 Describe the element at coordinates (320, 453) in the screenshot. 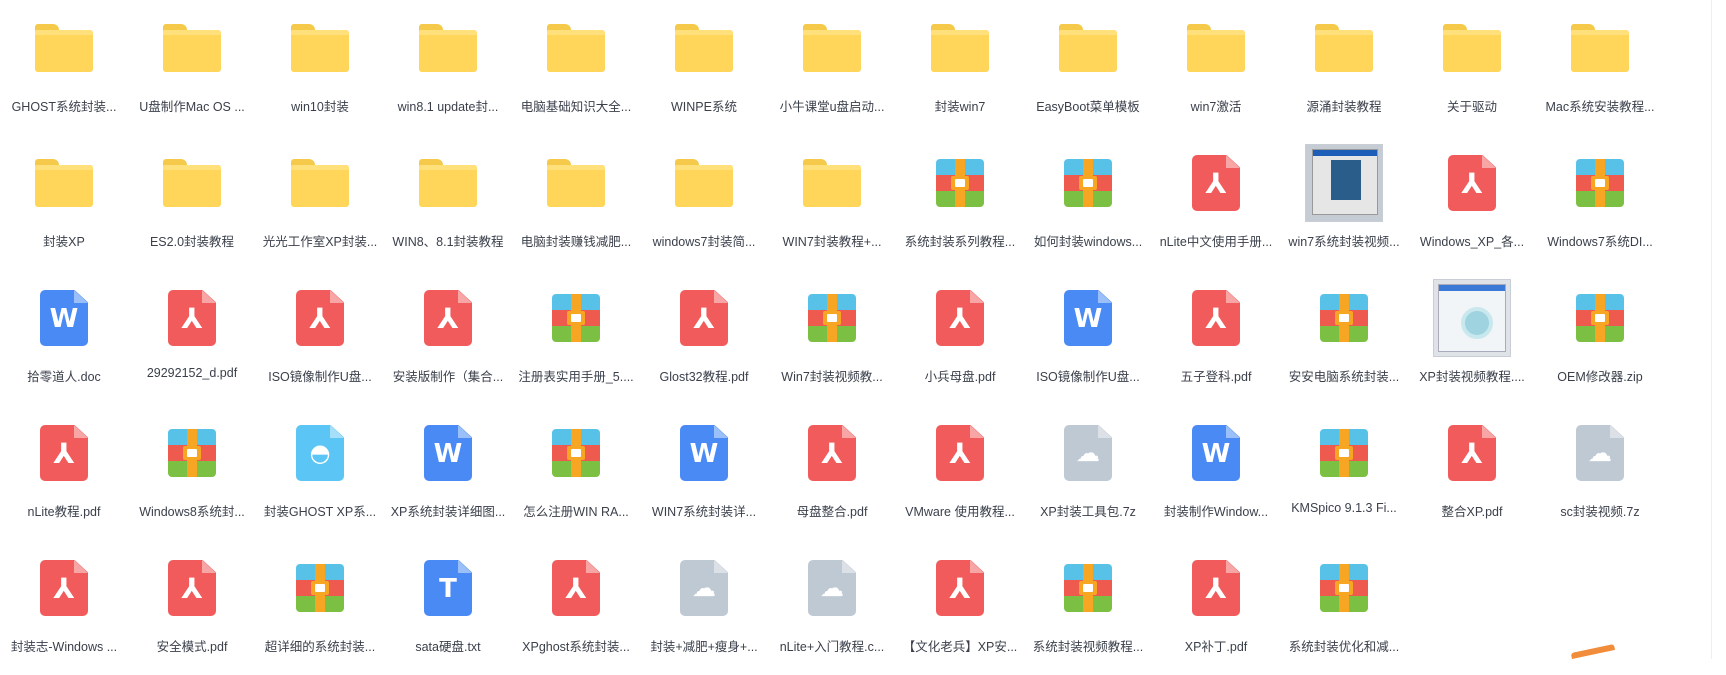

I see `file-item-icon: ◓` at that location.